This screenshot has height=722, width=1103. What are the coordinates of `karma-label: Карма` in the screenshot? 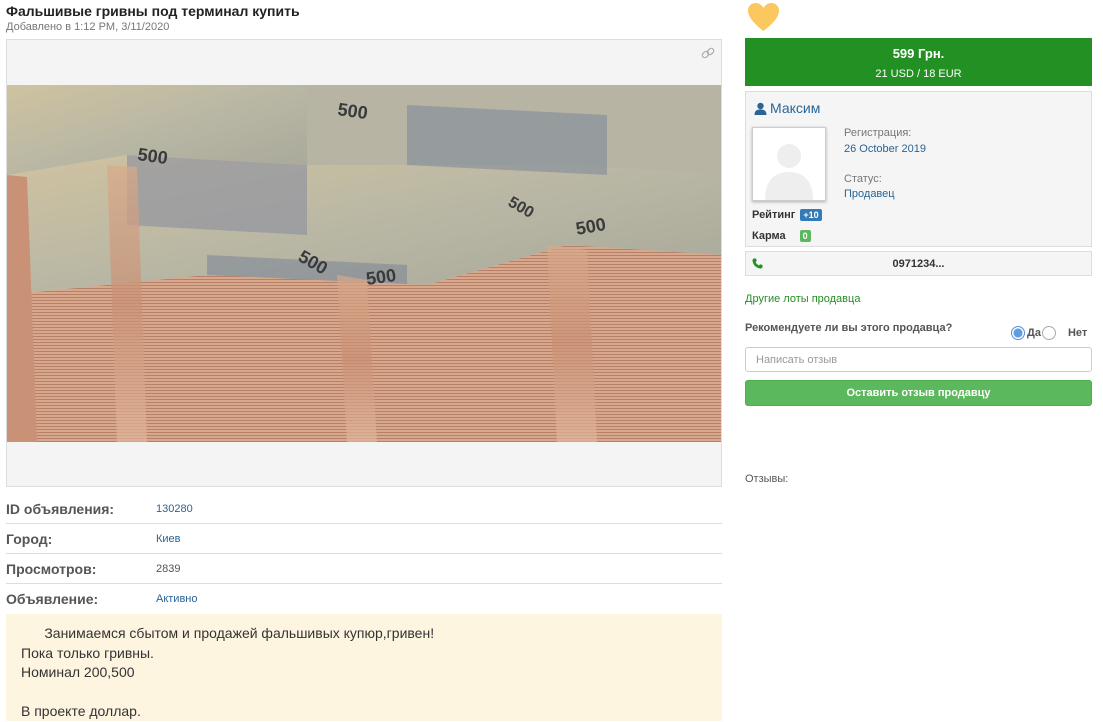 It's located at (769, 236).